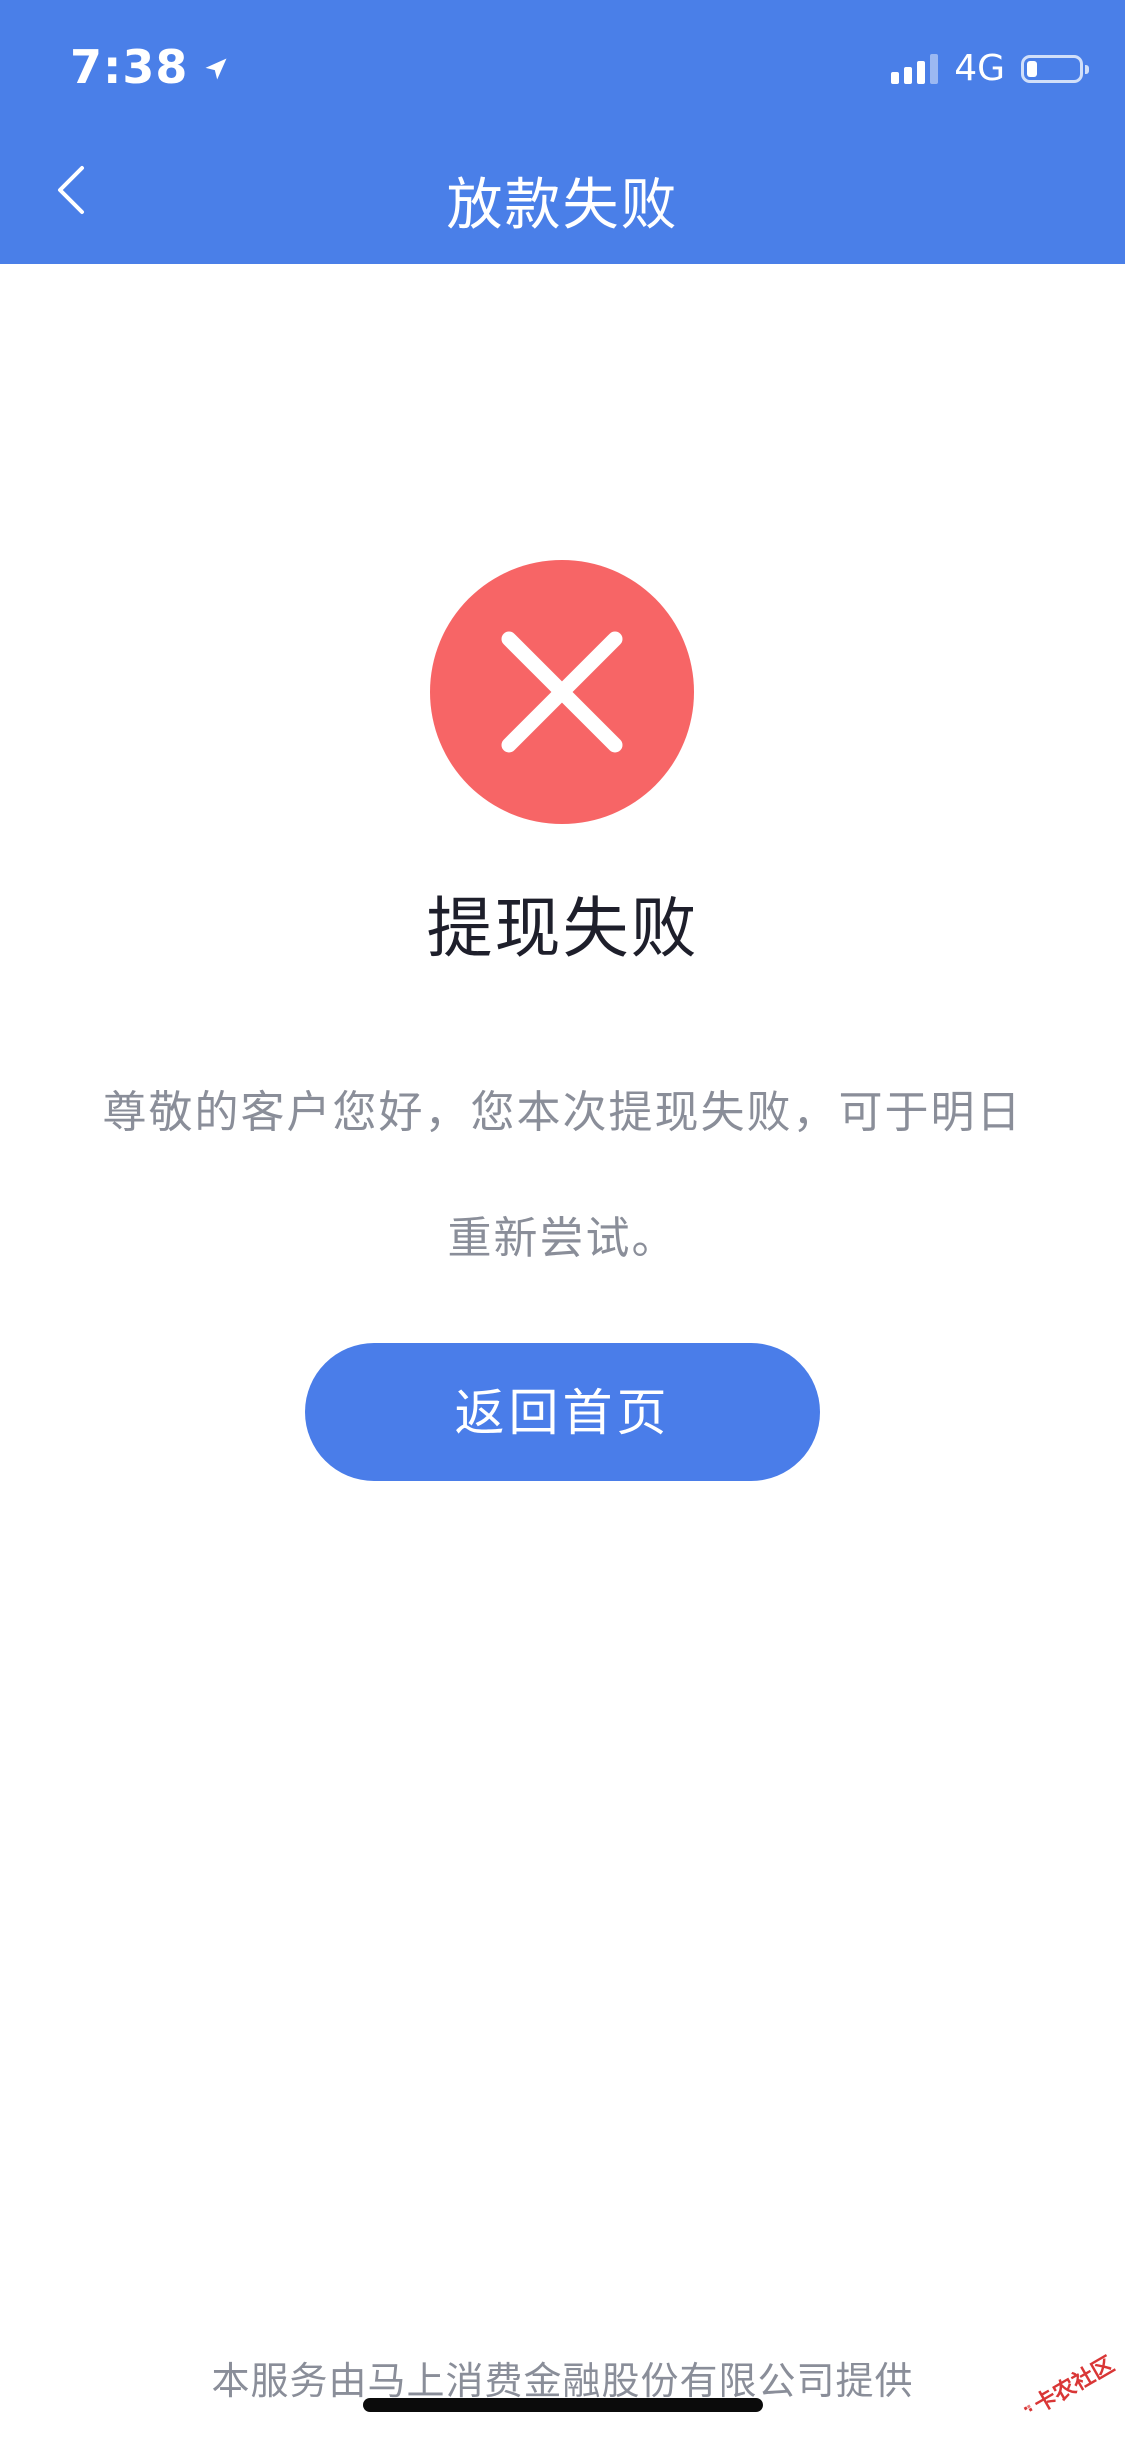 The image size is (1125, 2446). Describe the element at coordinates (562, 2381) in the screenshot. I see `provider-footer: 本服务由马上消费金融股份有限公司提供` at that location.